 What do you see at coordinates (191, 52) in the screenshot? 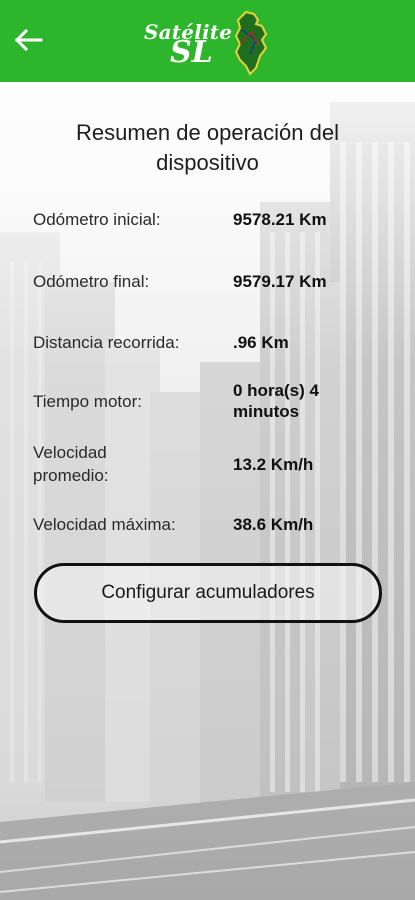
I see `logo-text-sl: SL` at bounding box center [191, 52].